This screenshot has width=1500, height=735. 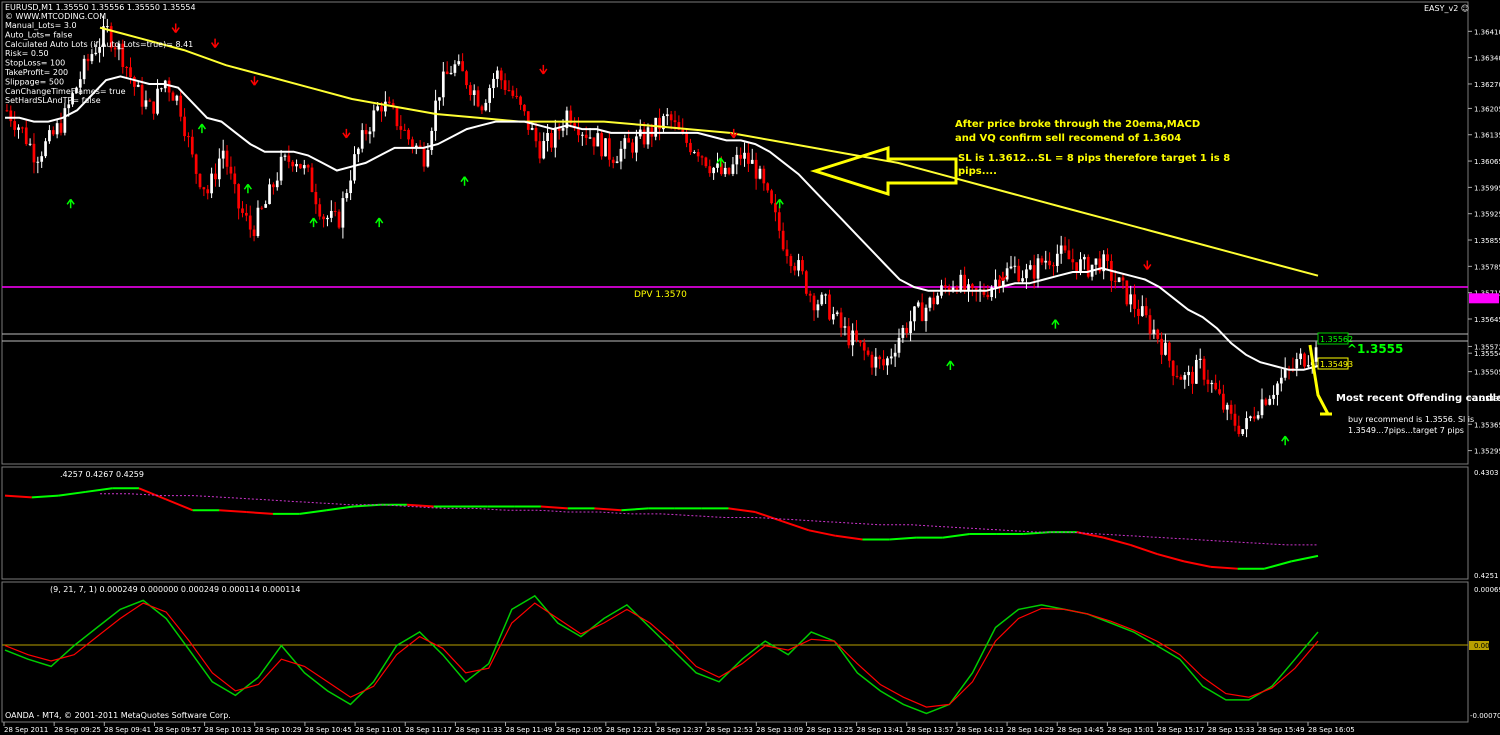 I want to click on price-tick-label: 1.35855, so click(x=1487, y=241).